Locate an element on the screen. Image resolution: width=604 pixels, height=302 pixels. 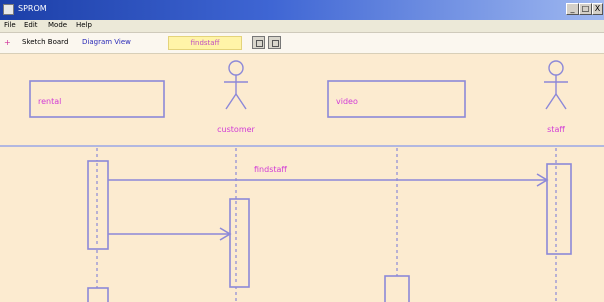
add-marker-icon: + is located at coordinates (7, 42).